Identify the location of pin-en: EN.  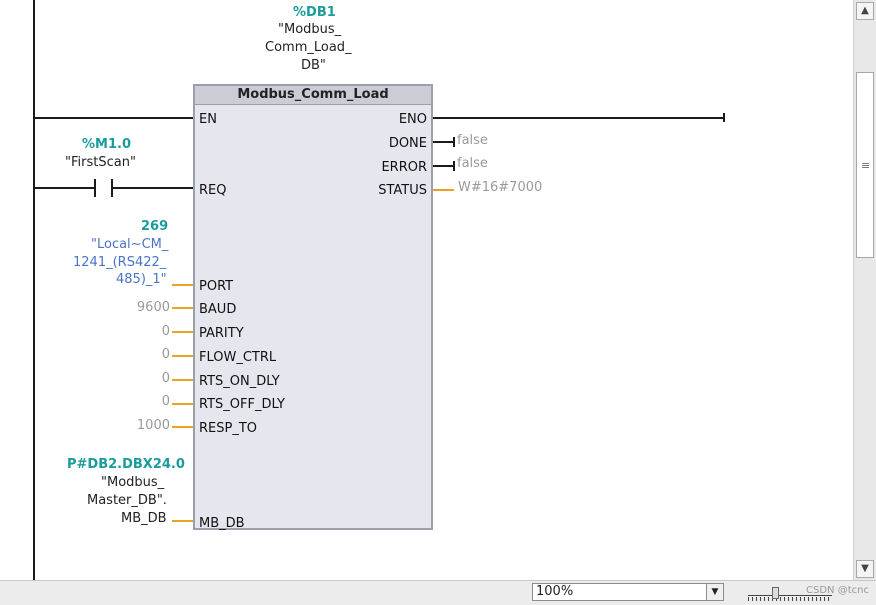
(208, 119).